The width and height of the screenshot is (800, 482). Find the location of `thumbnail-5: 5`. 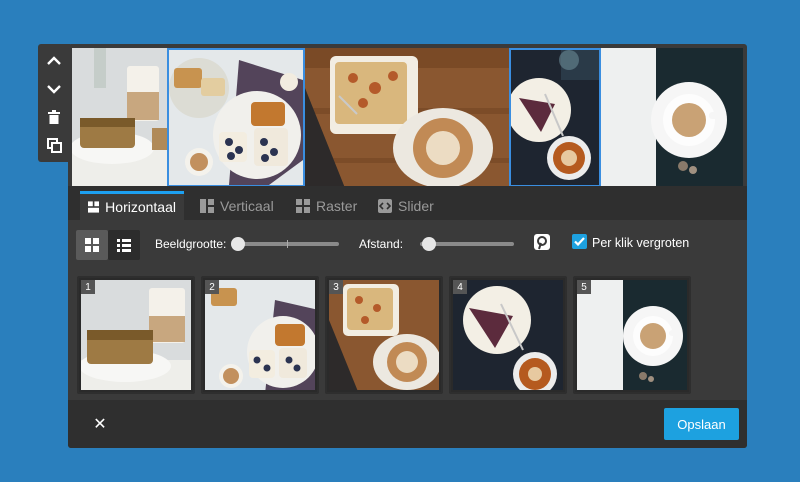

thumbnail-5: 5 is located at coordinates (632, 335).